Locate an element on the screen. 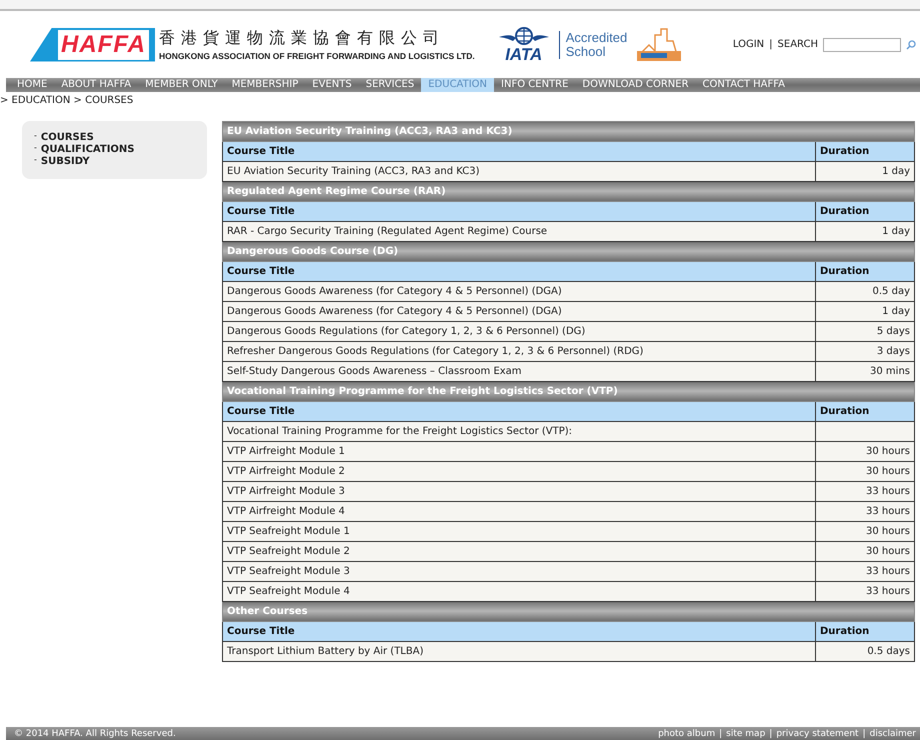 The height and width of the screenshot is (740, 920). nav-tab: SERVICES is located at coordinates (390, 85).